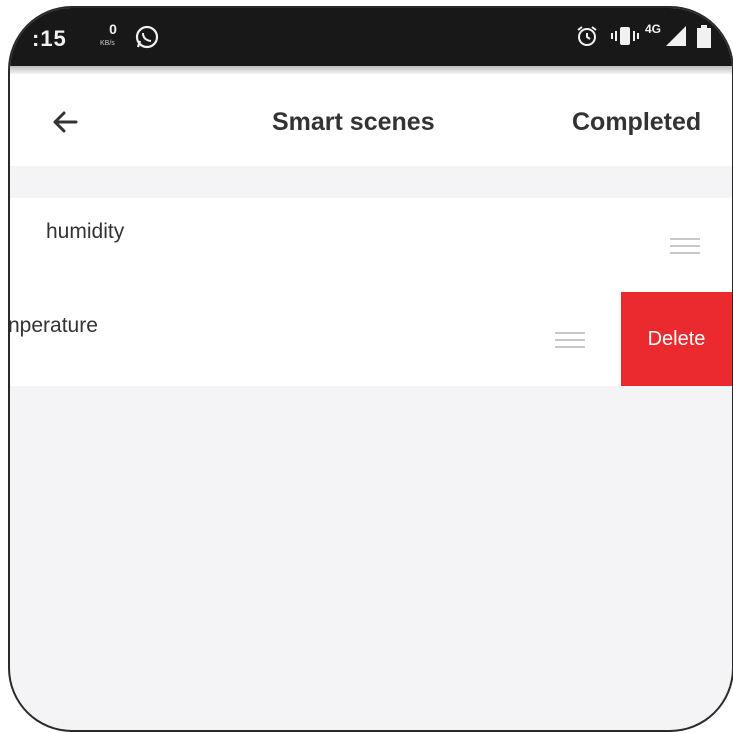 This screenshot has height=733, width=733. I want to click on page-title: Smart scenes, so click(353, 122).